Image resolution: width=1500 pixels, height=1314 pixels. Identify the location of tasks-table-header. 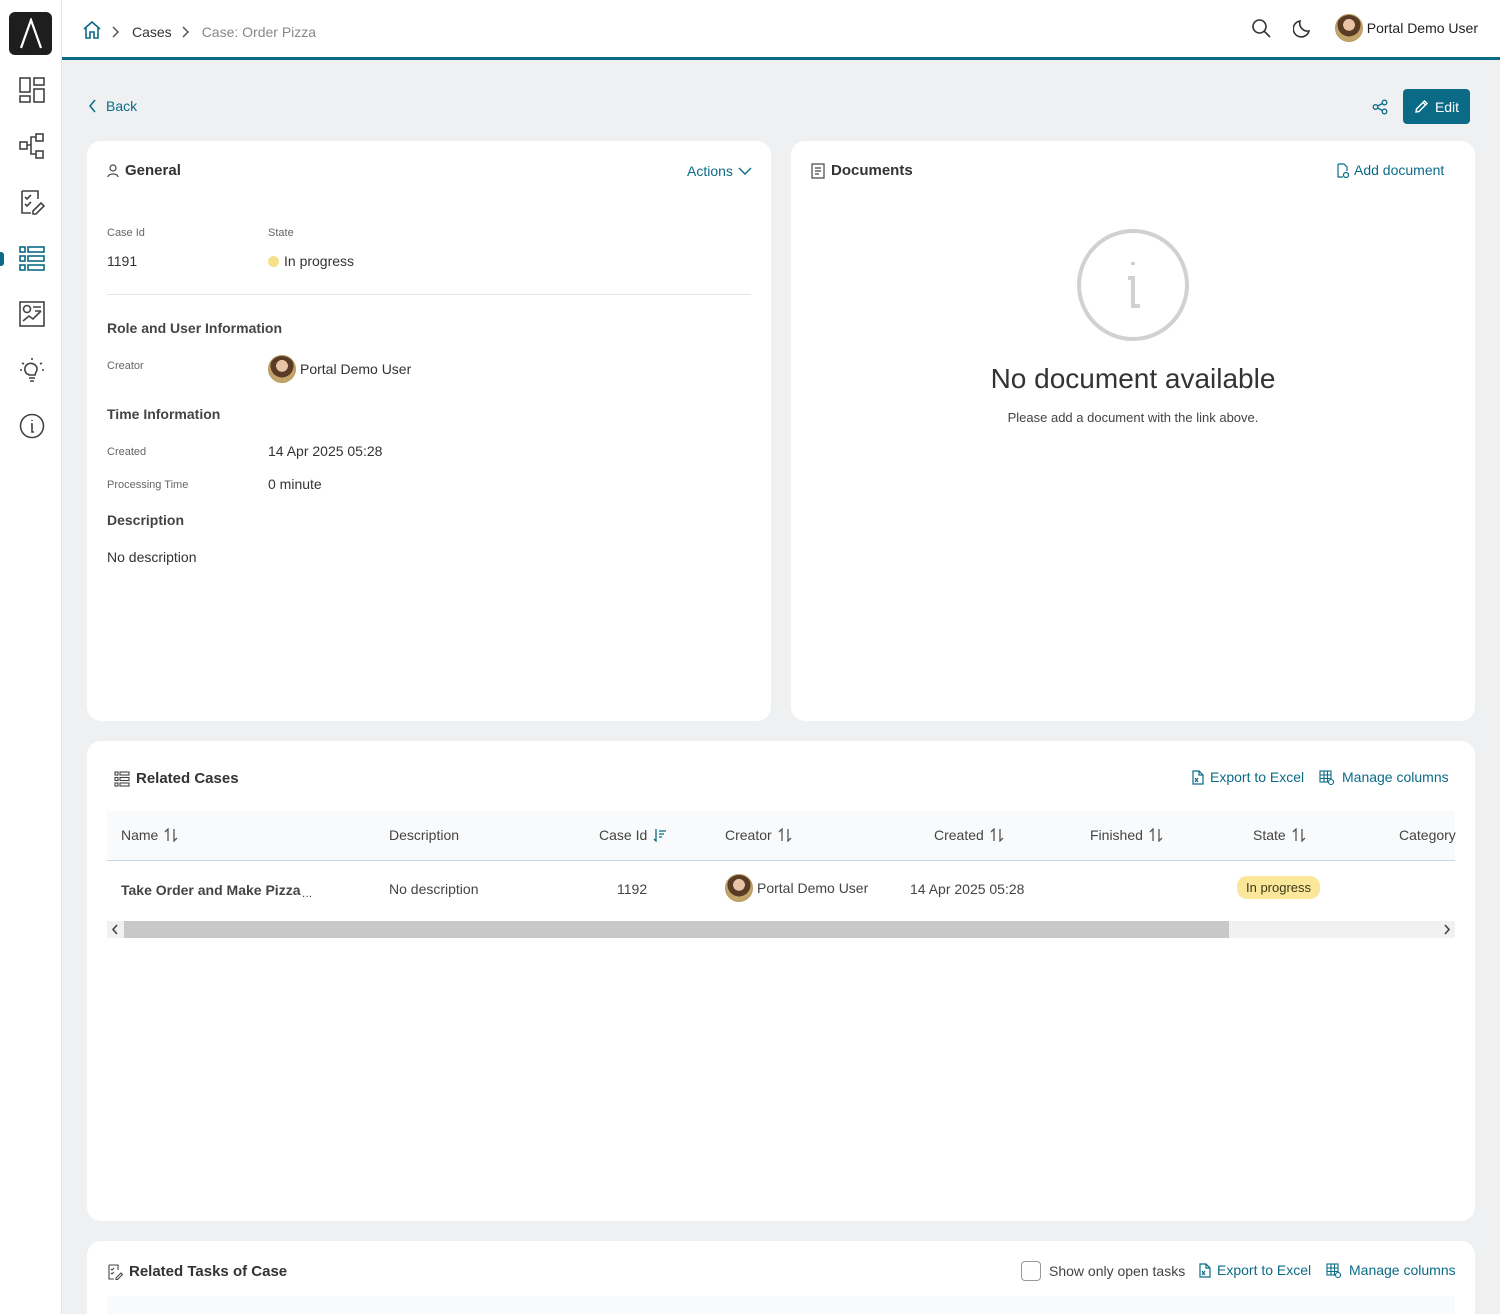
(781, 1305).